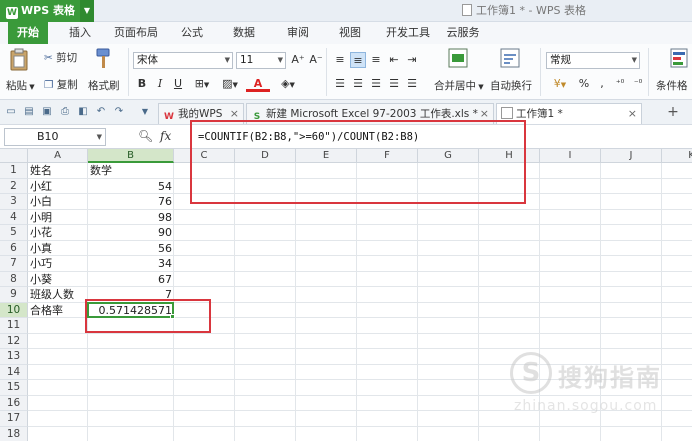 The width and height of the screenshot is (692, 441). Describe the element at coordinates (258, 84) in the screenshot. I see `font-color-icon: A` at that location.